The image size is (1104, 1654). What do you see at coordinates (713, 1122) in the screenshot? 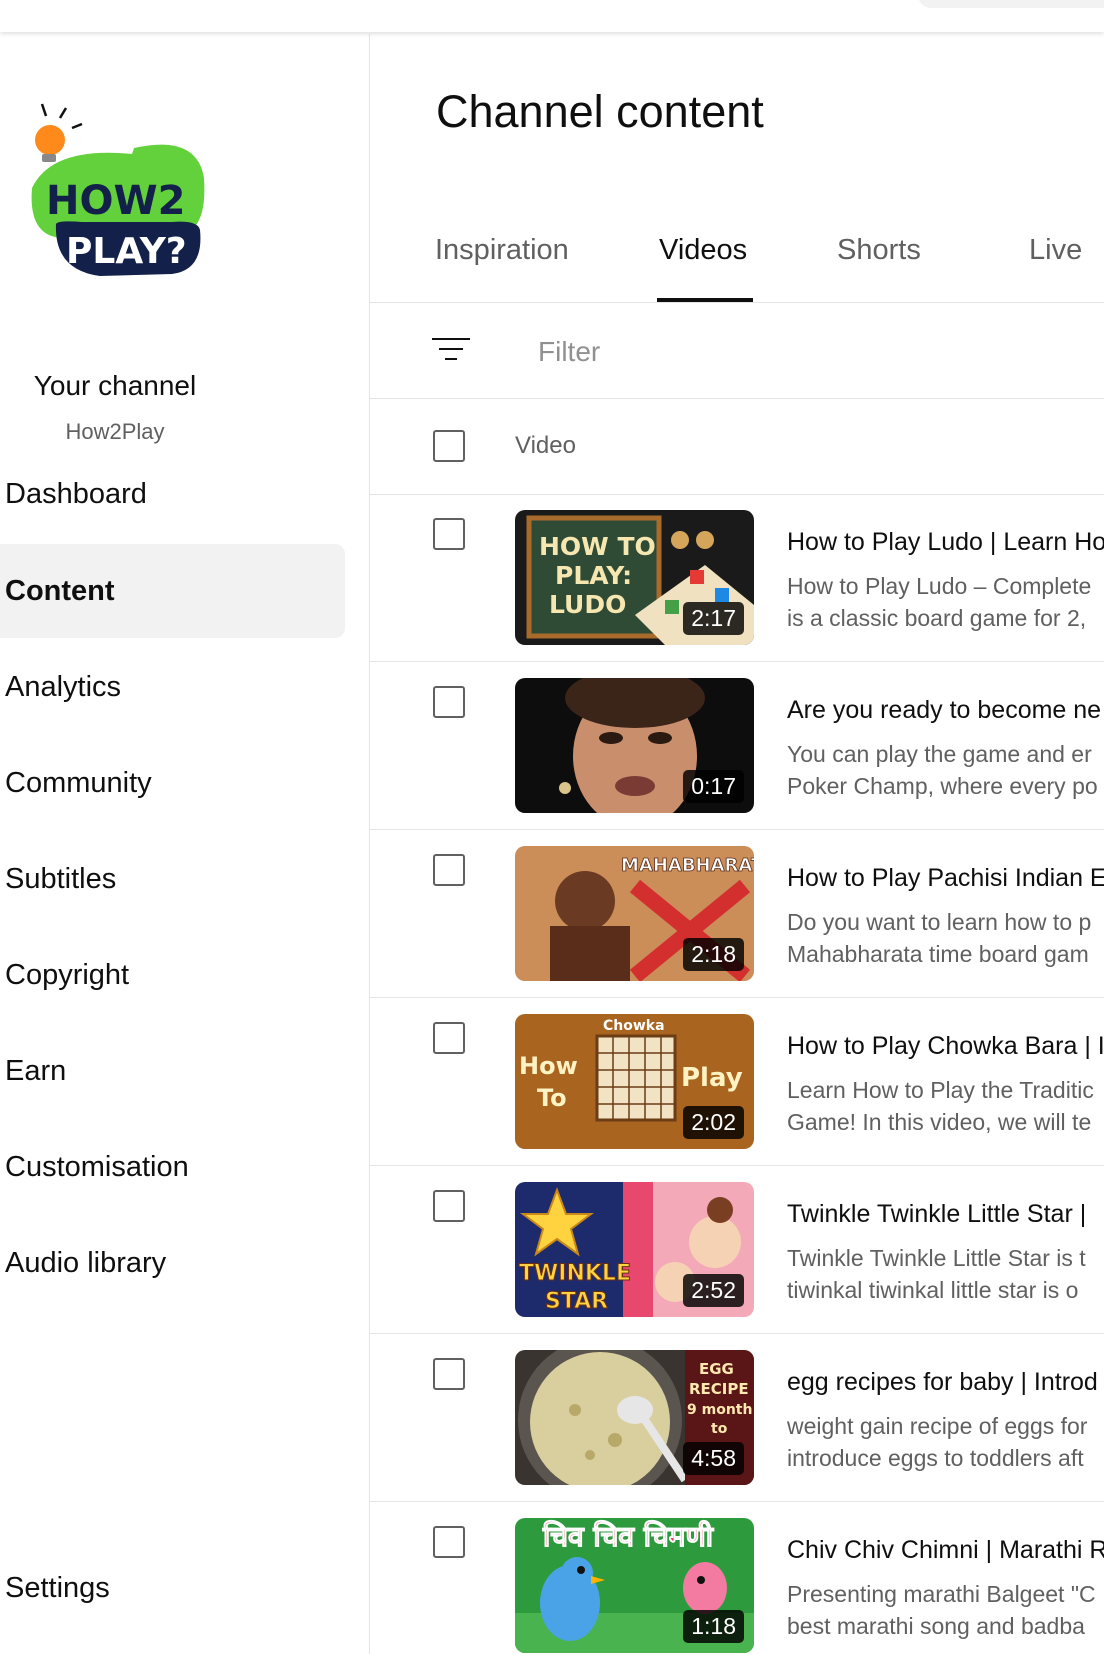
I see `video-duration: 2:02` at bounding box center [713, 1122].